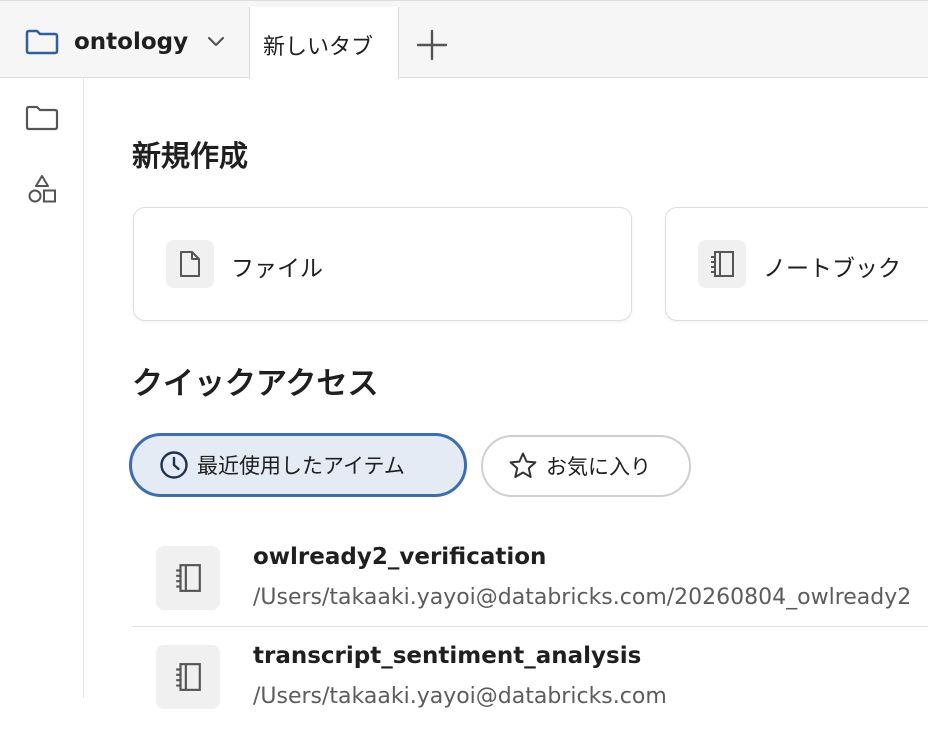 This screenshot has width=928, height=735. I want to click on sidebar, so click(42, 388).